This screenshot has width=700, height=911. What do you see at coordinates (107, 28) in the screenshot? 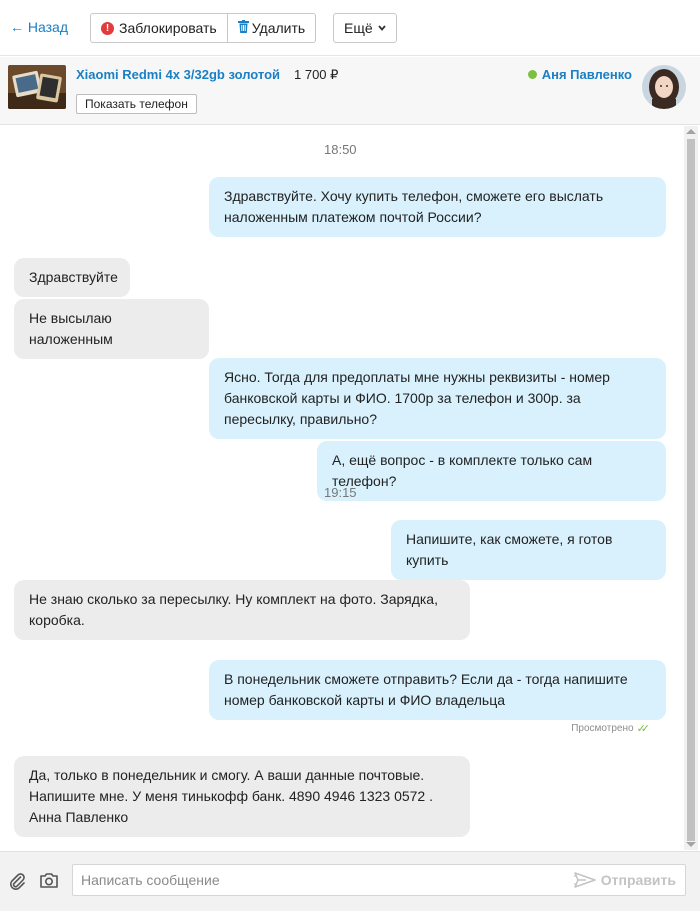
I see `block-icon: !` at bounding box center [107, 28].